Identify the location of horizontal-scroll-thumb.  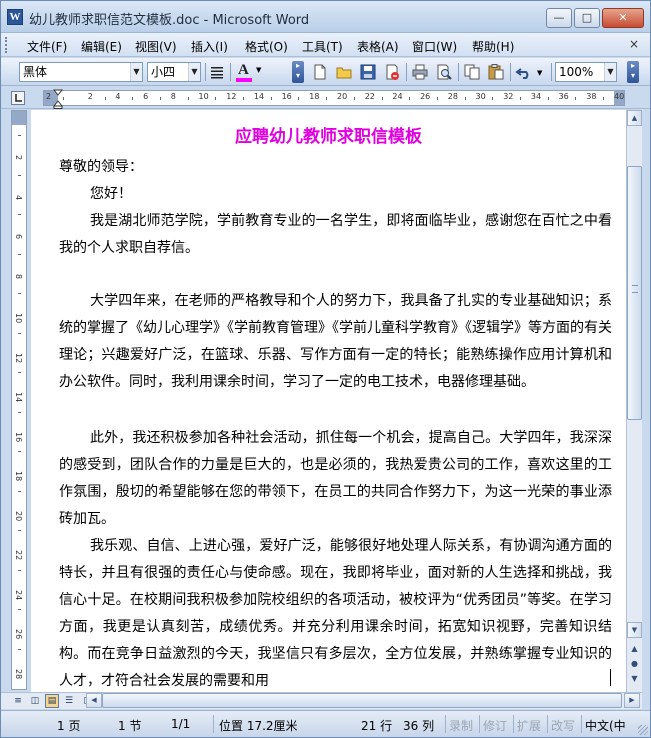
(362, 700).